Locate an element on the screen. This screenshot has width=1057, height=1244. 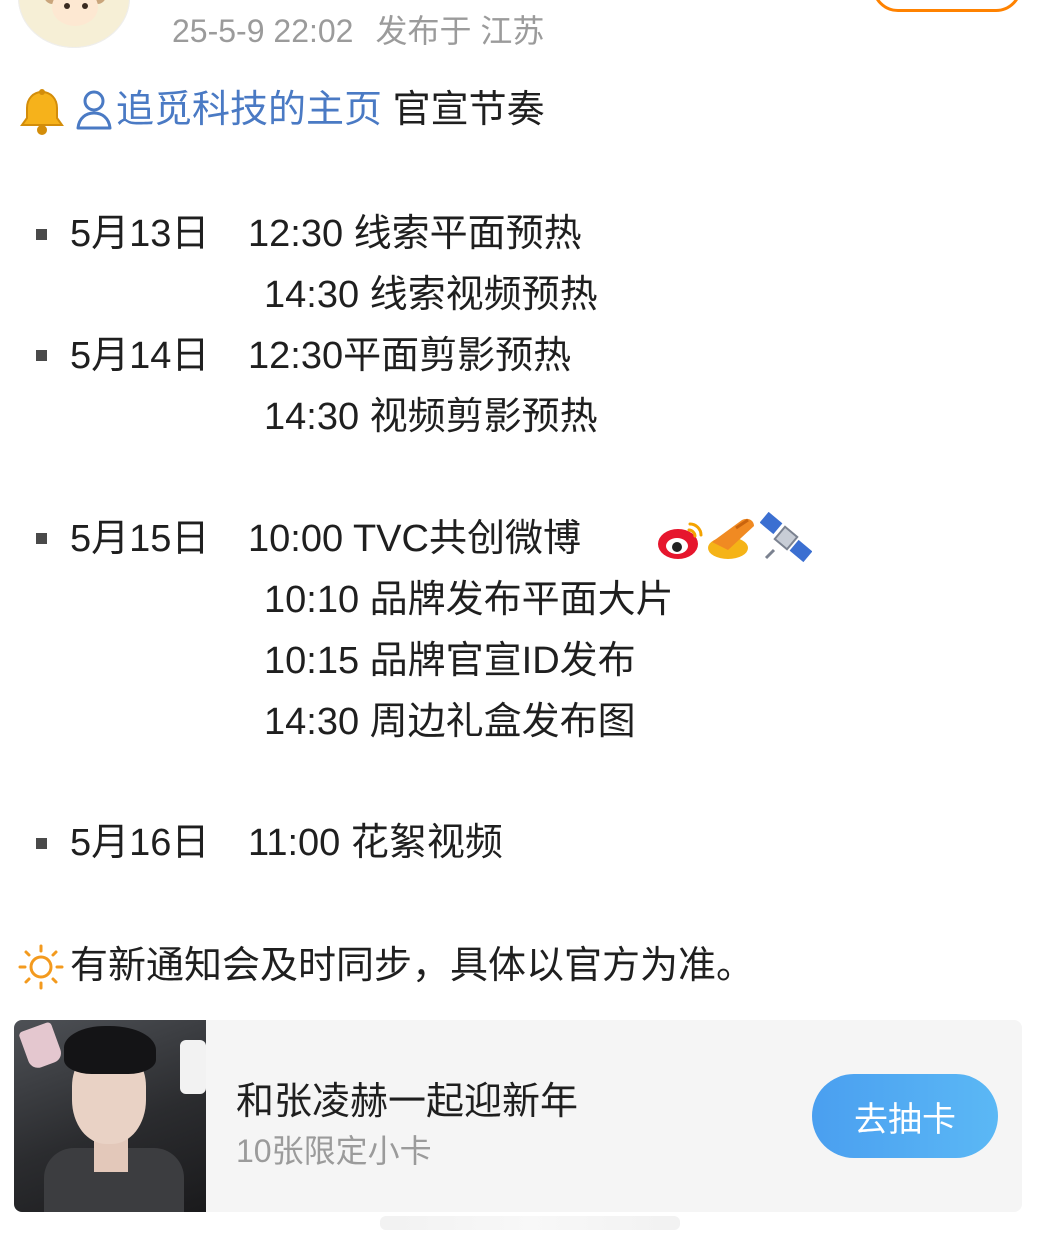
schedule-date: 5月15日 is located at coordinates (140, 539).